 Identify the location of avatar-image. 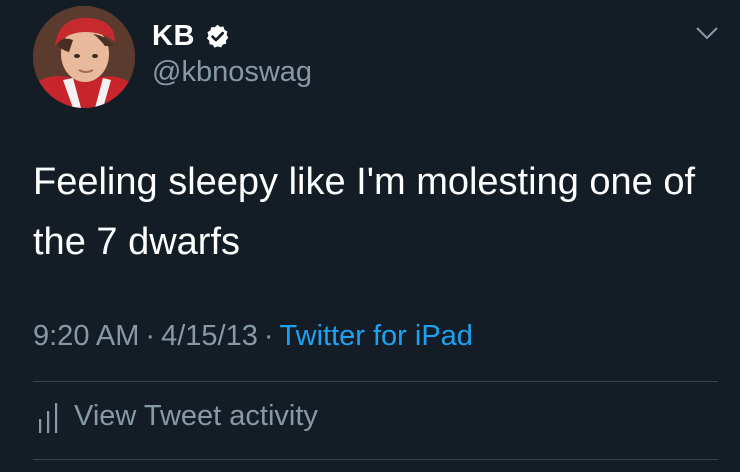
(84, 57).